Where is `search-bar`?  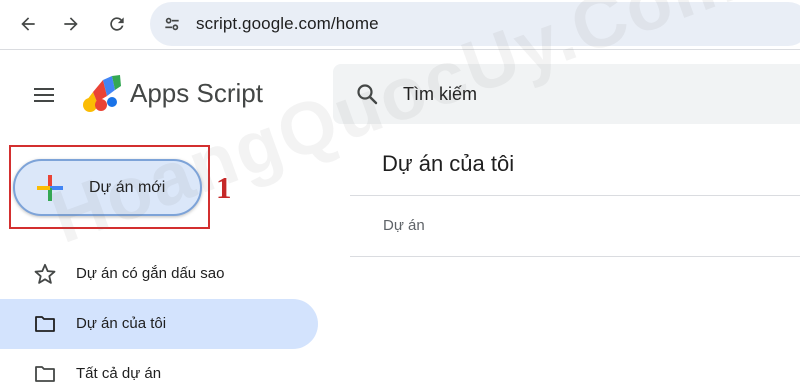 search-bar is located at coordinates (566, 94).